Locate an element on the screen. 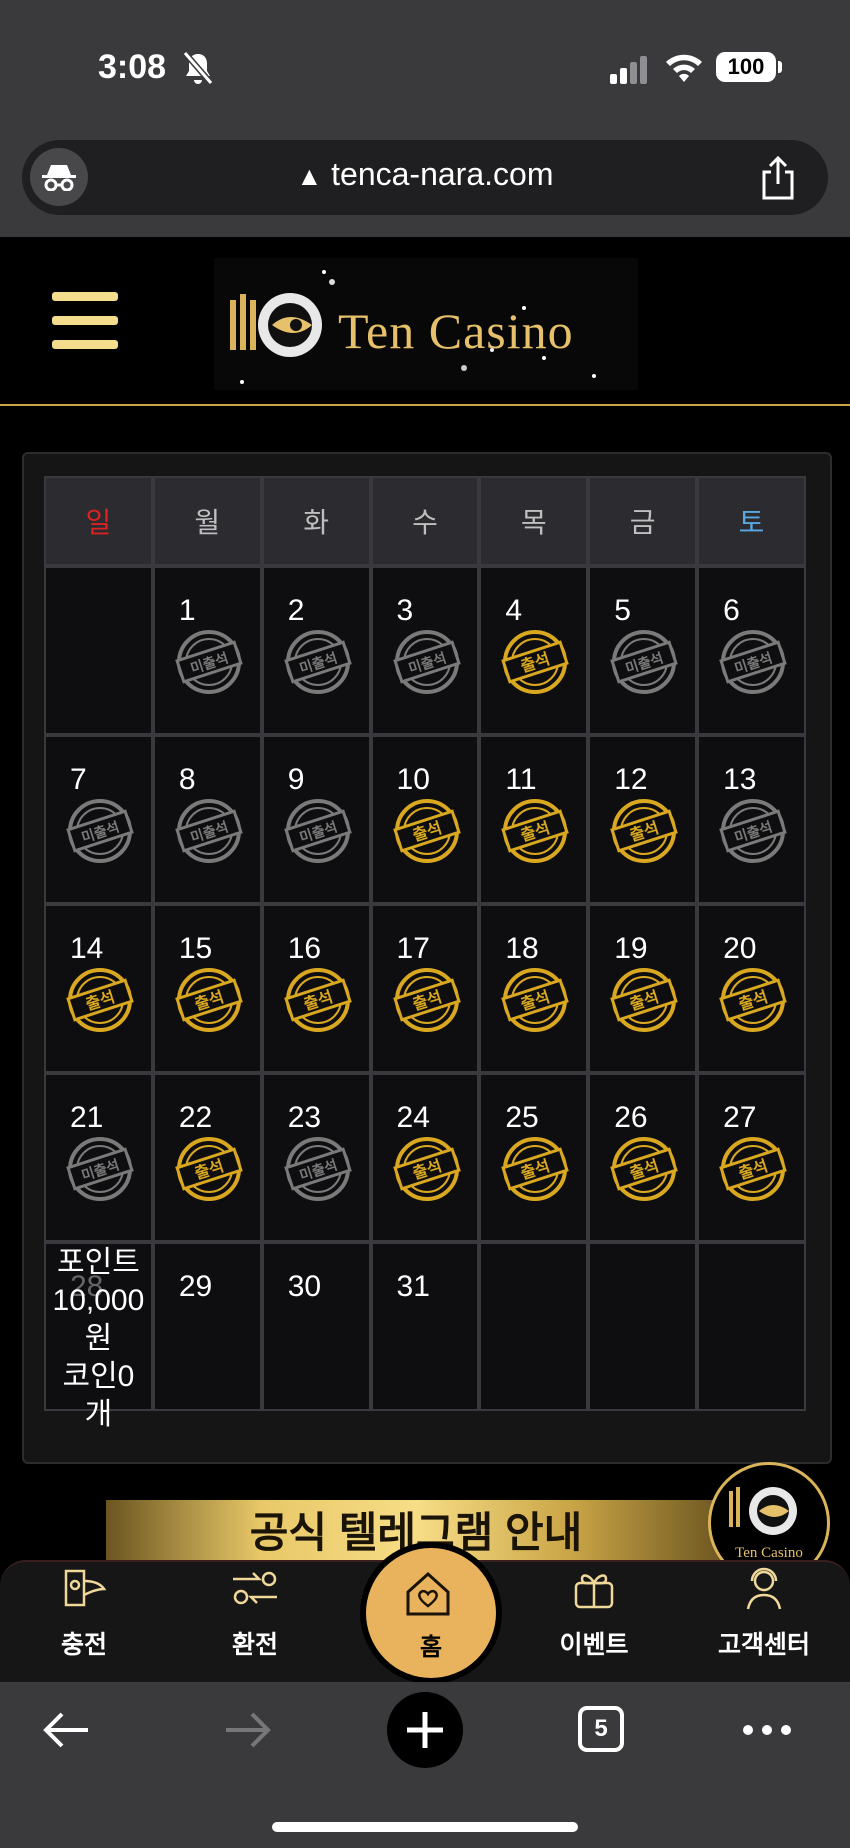  day-number: 21 is located at coordinates (87, 1117).